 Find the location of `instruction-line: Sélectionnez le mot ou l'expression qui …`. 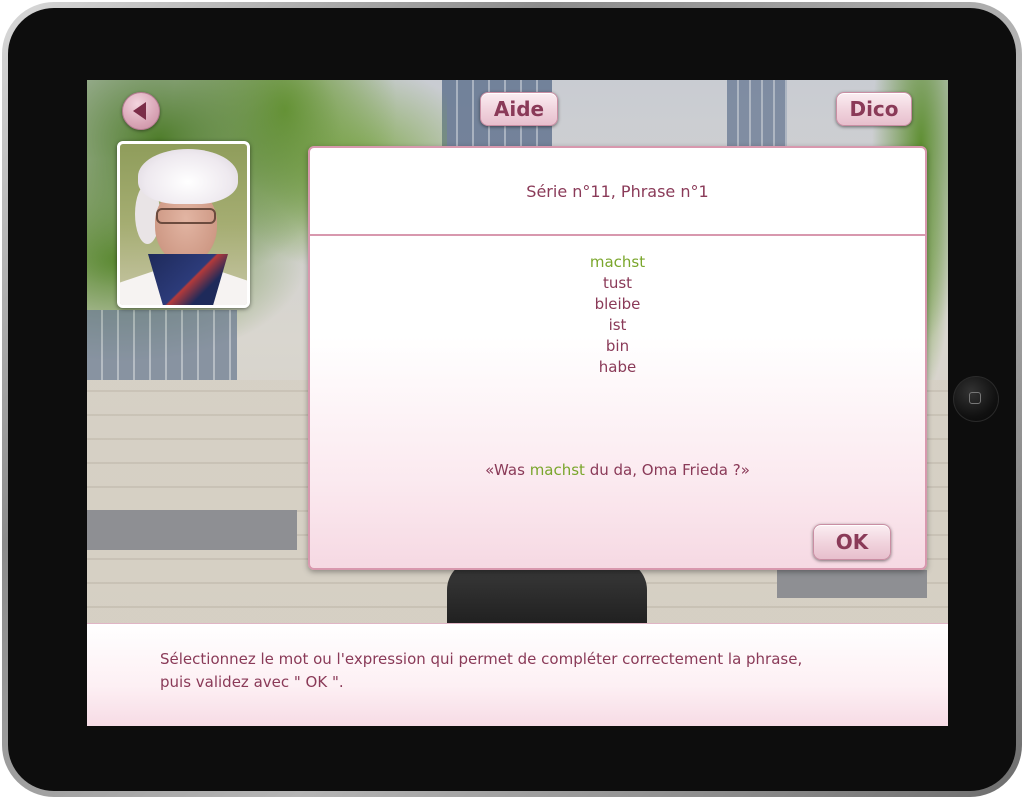

instruction-line: Sélectionnez le mot ou l'expression qui … is located at coordinates (481, 659).